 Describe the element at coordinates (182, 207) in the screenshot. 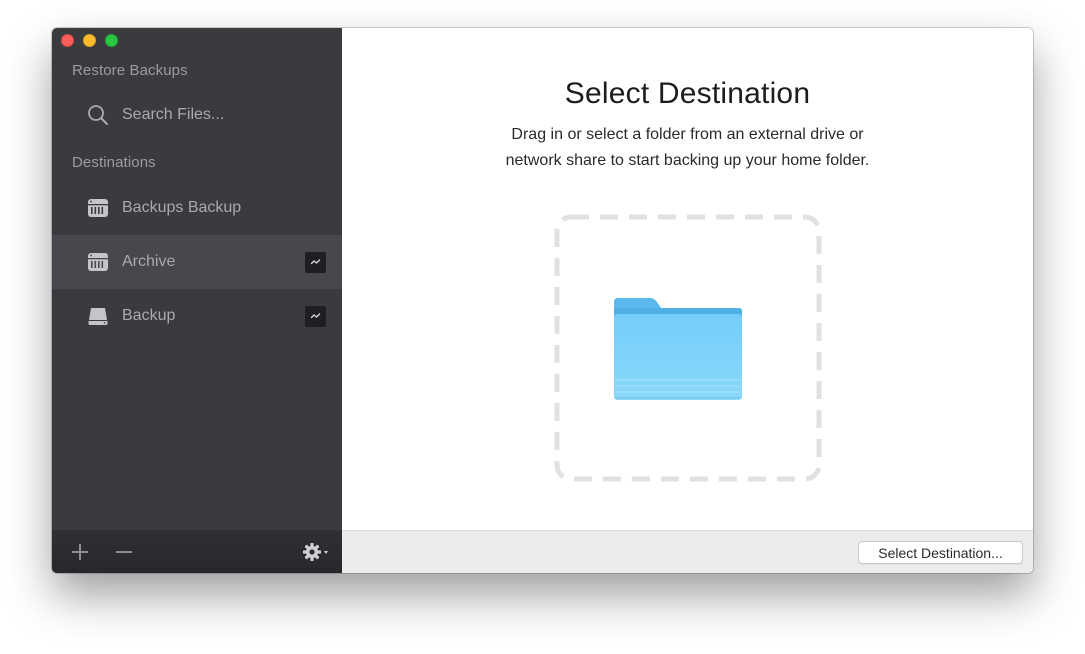

I see `destination-label: Backups Backup` at that location.